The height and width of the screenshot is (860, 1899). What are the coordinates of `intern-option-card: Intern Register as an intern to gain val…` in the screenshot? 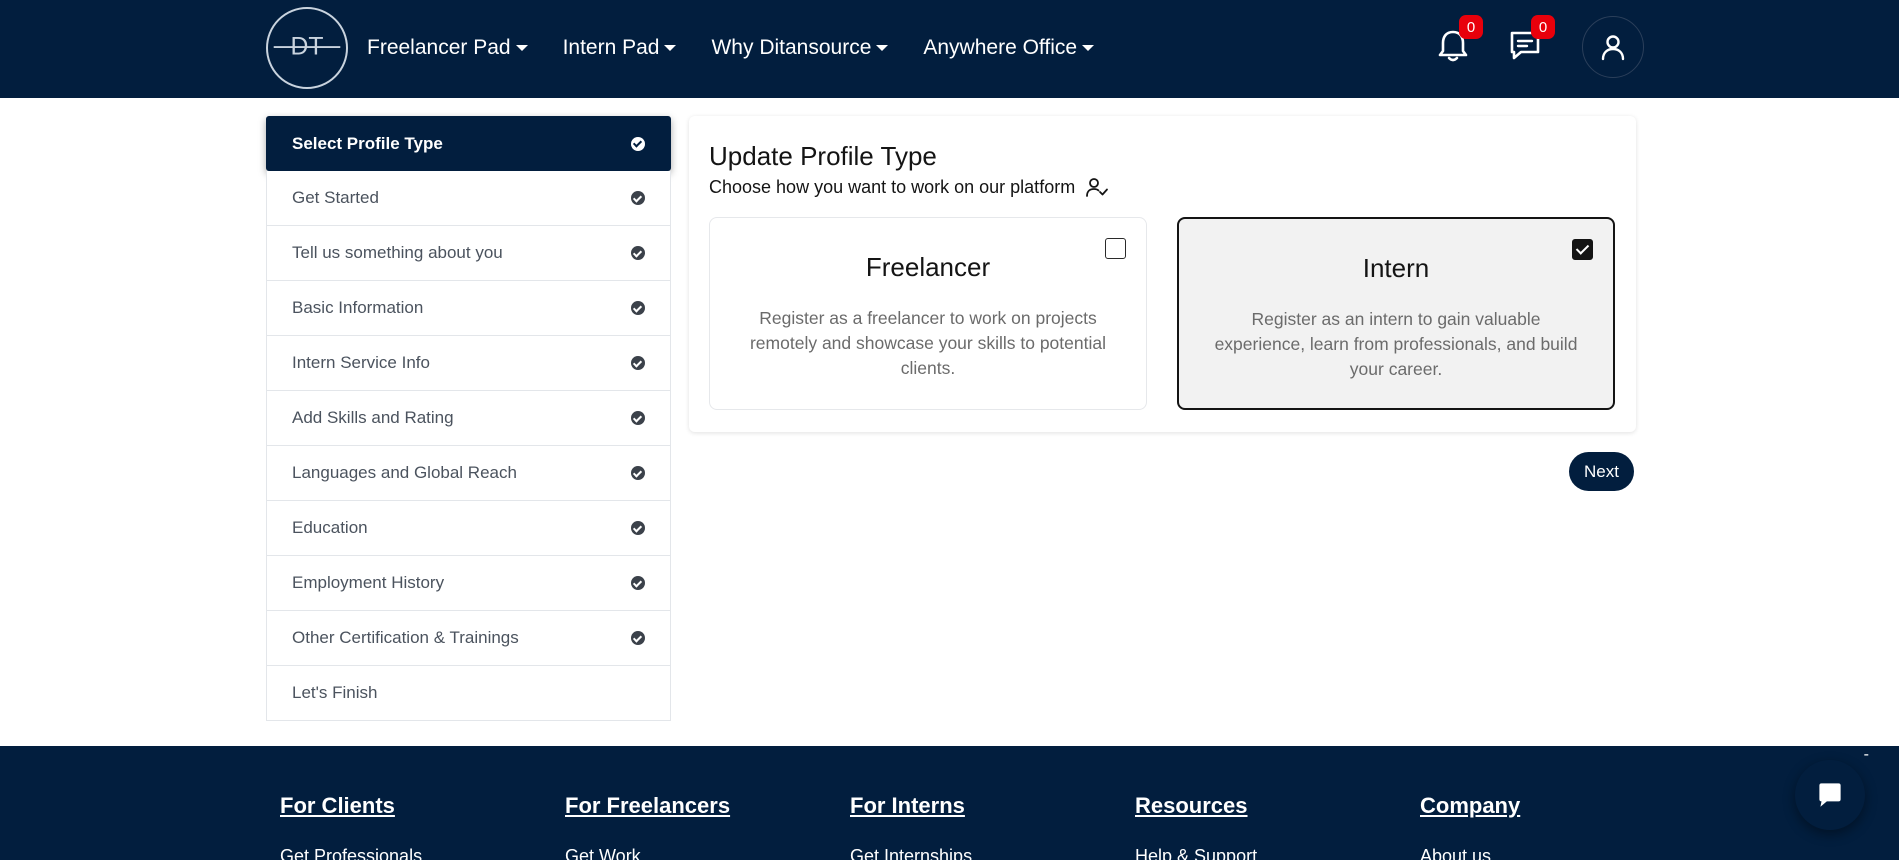 It's located at (1396, 313).